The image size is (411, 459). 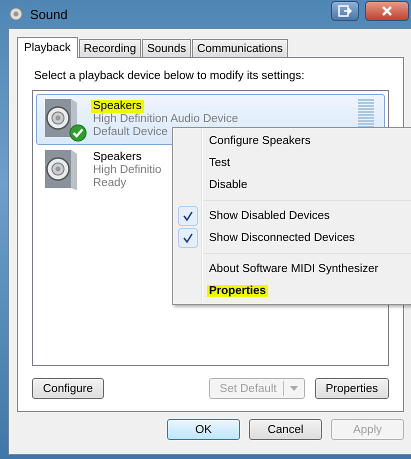 What do you see at coordinates (170, 76) in the screenshot?
I see `instruction-text: Select a playback device below to modify its settings:` at bounding box center [170, 76].